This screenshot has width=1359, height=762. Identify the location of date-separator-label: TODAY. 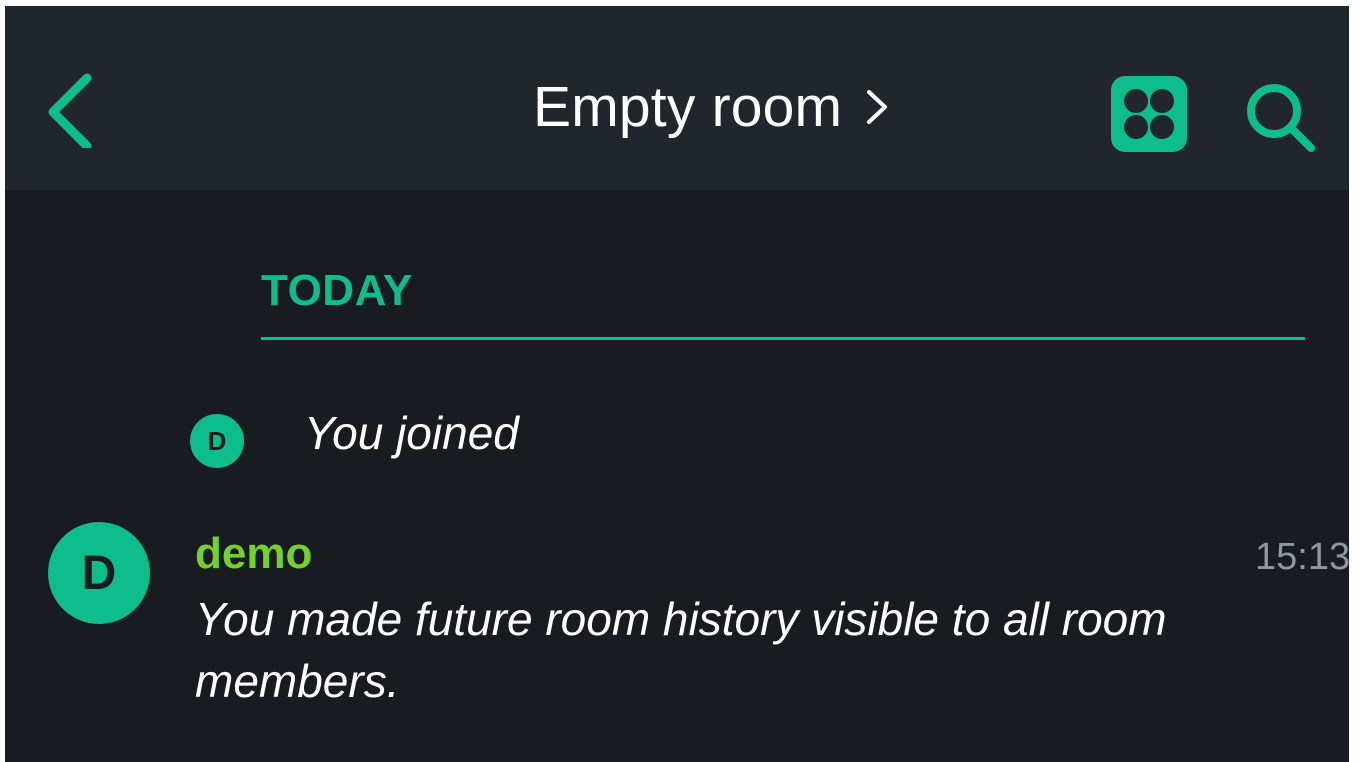
(337, 290).